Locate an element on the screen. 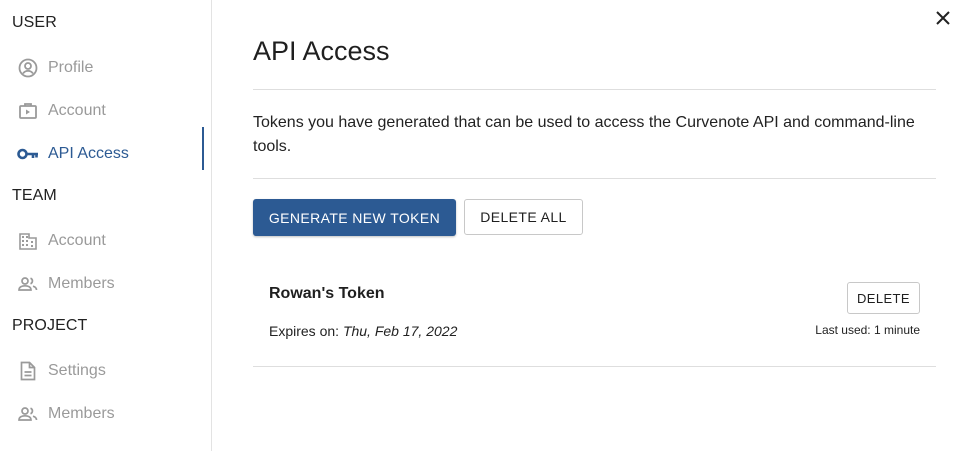 The width and height of the screenshot is (976, 451). sidebar-item-team-account: Account is located at coordinates (106, 241).